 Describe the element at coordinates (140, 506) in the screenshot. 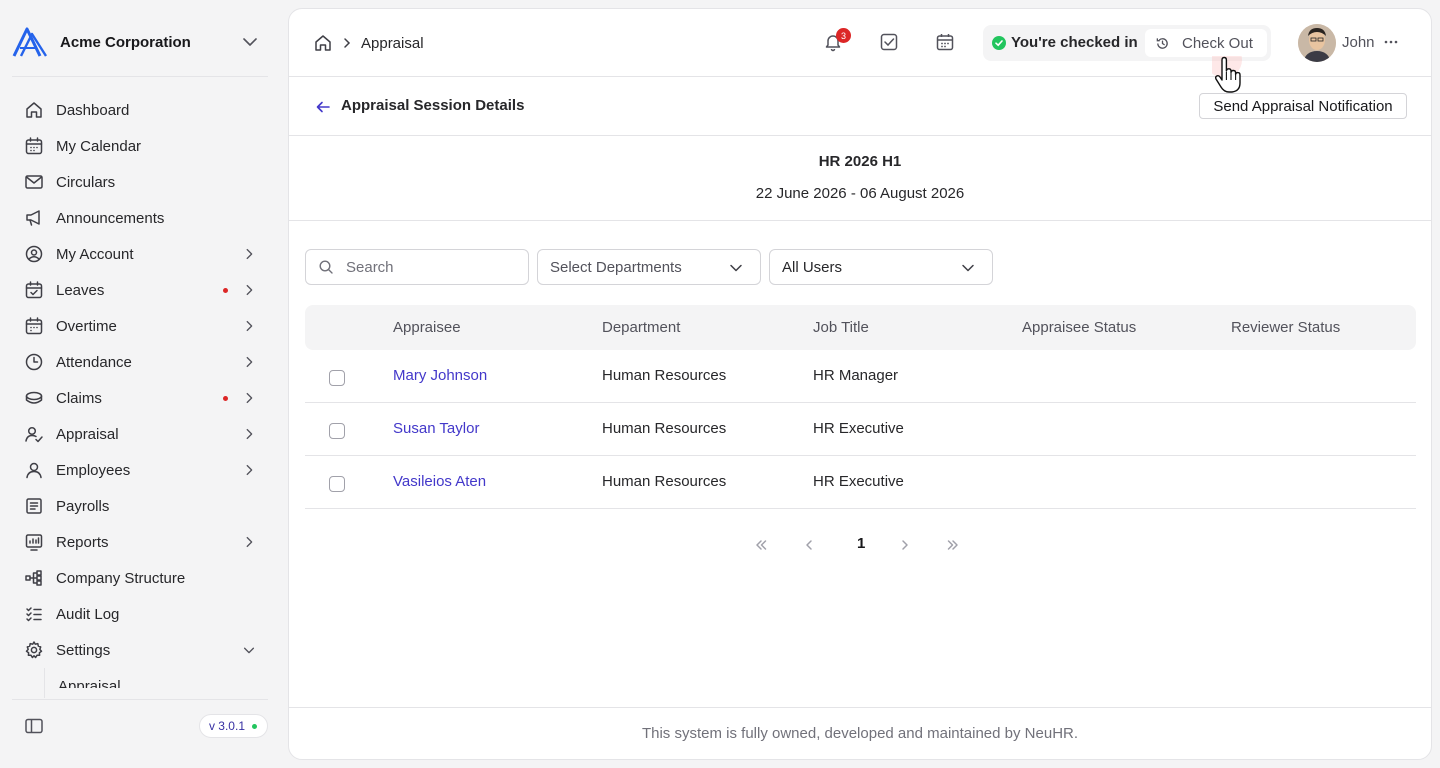

I see `sidebar-item-payrolls: Payrolls` at that location.